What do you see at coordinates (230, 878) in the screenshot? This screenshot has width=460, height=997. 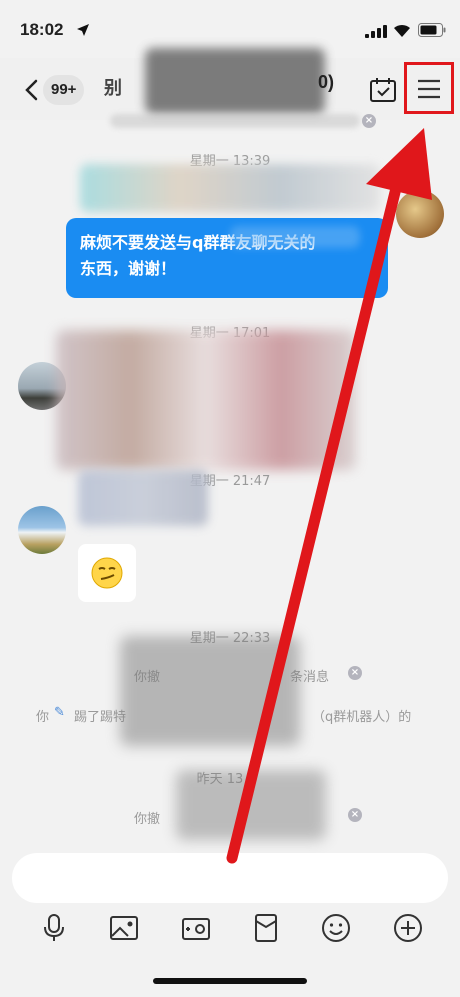 I see `message-input` at bounding box center [230, 878].